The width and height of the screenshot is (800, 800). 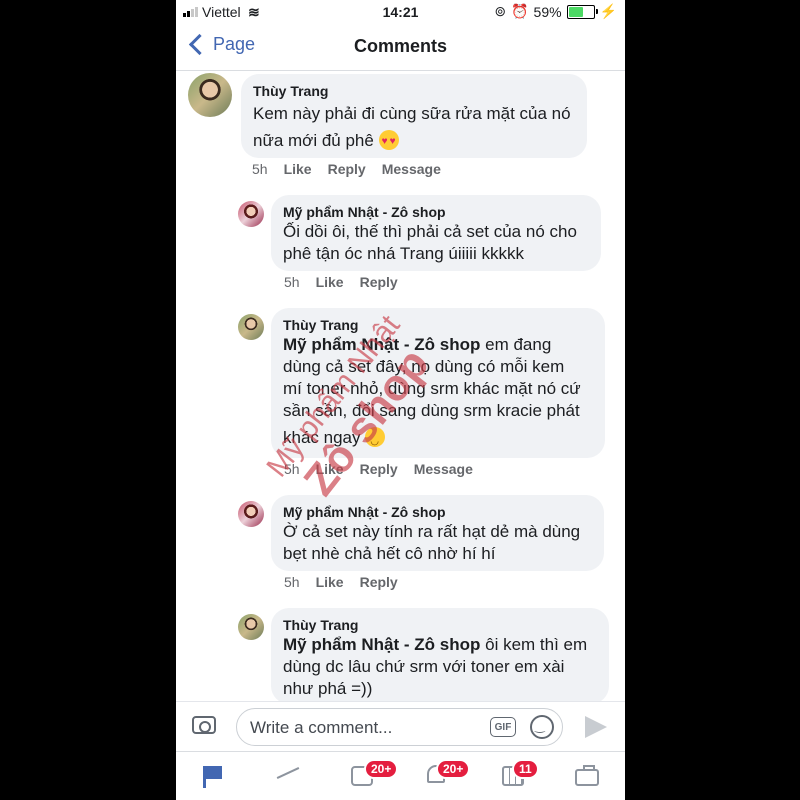 I want to click on page-title: Comments, so click(x=400, y=46).